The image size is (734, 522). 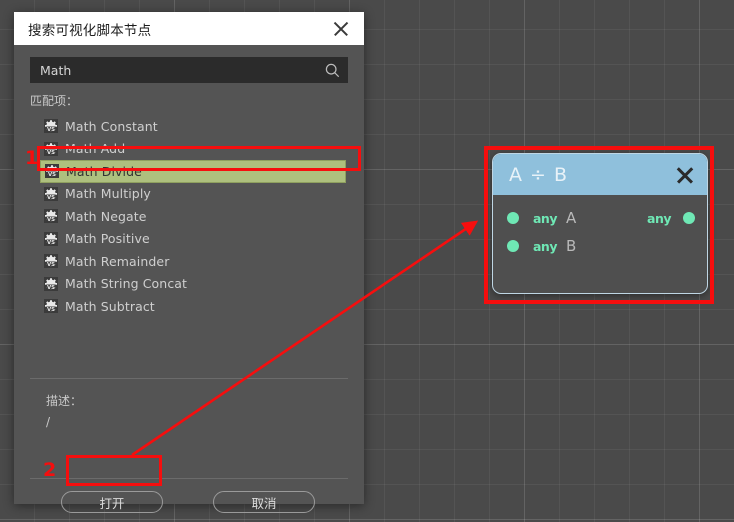 What do you see at coordinates (189, 239) in the screenshot?
I see `result-item-math-positive: VS Math Positive` at bounding box center [189, 239].